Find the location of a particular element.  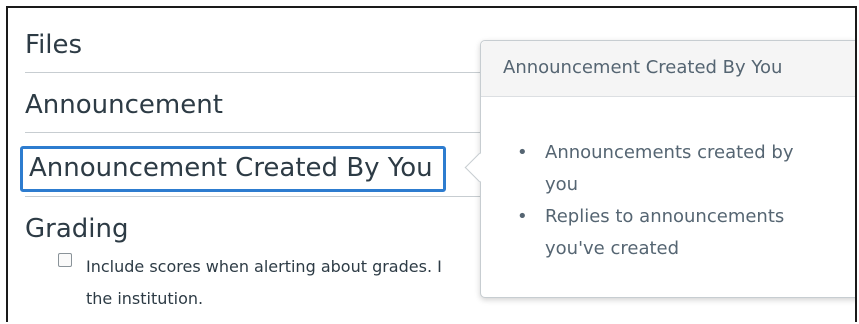

include-scores-checkbox is located at coordinates (65, 260).